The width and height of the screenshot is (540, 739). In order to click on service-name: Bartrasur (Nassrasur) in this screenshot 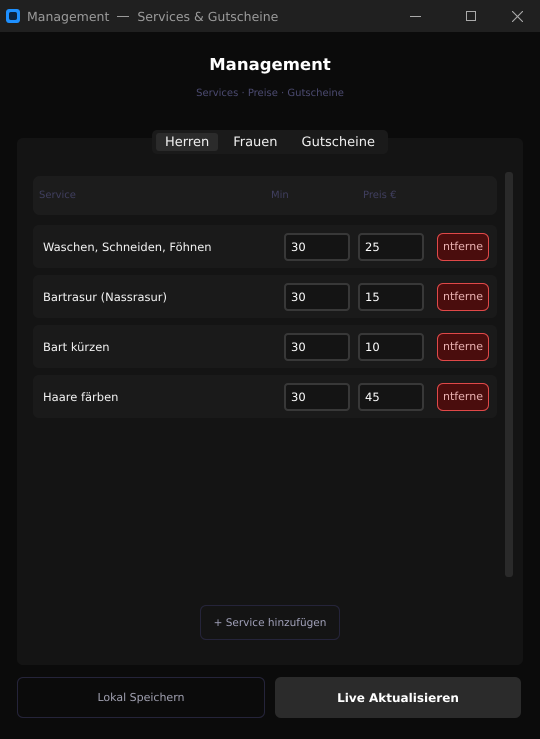, I will do `click(105, 297)`.